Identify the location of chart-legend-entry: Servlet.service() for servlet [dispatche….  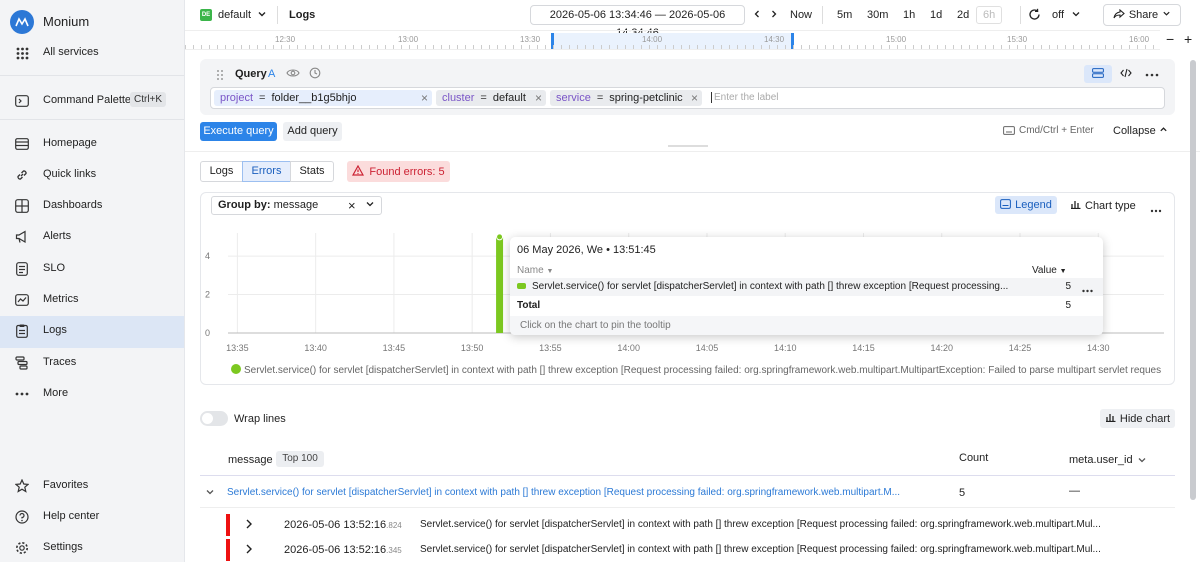
(696, 370).